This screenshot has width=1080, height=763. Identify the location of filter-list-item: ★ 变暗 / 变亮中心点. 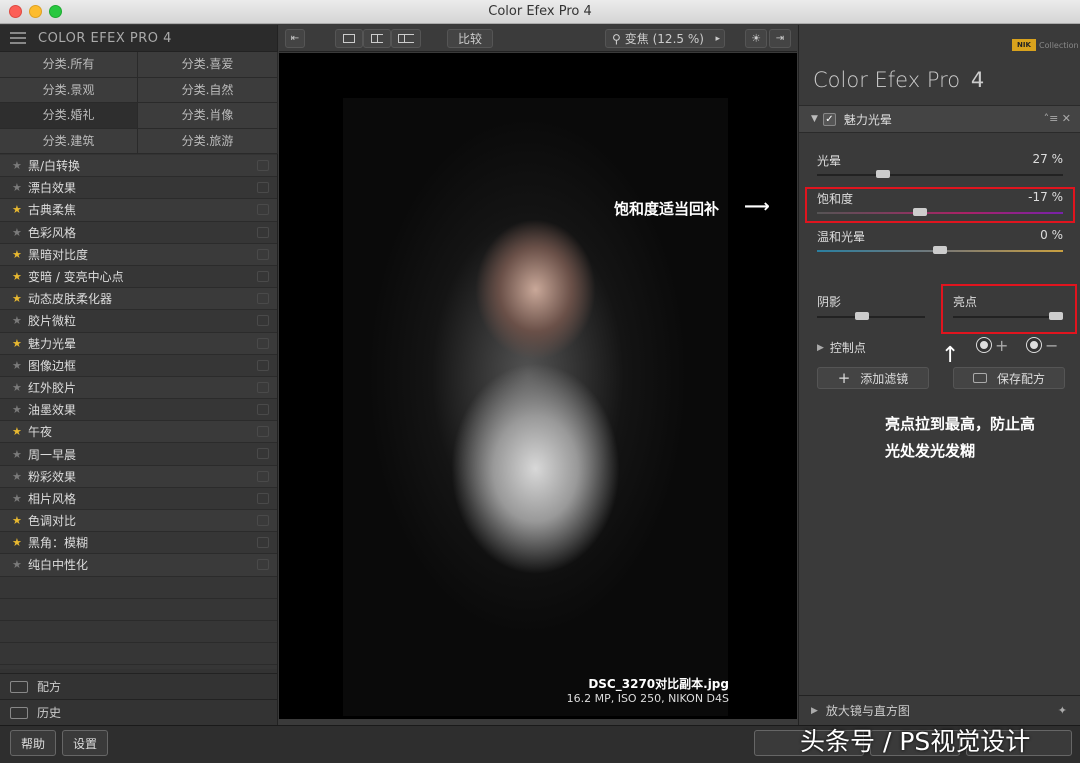
(138, 277).